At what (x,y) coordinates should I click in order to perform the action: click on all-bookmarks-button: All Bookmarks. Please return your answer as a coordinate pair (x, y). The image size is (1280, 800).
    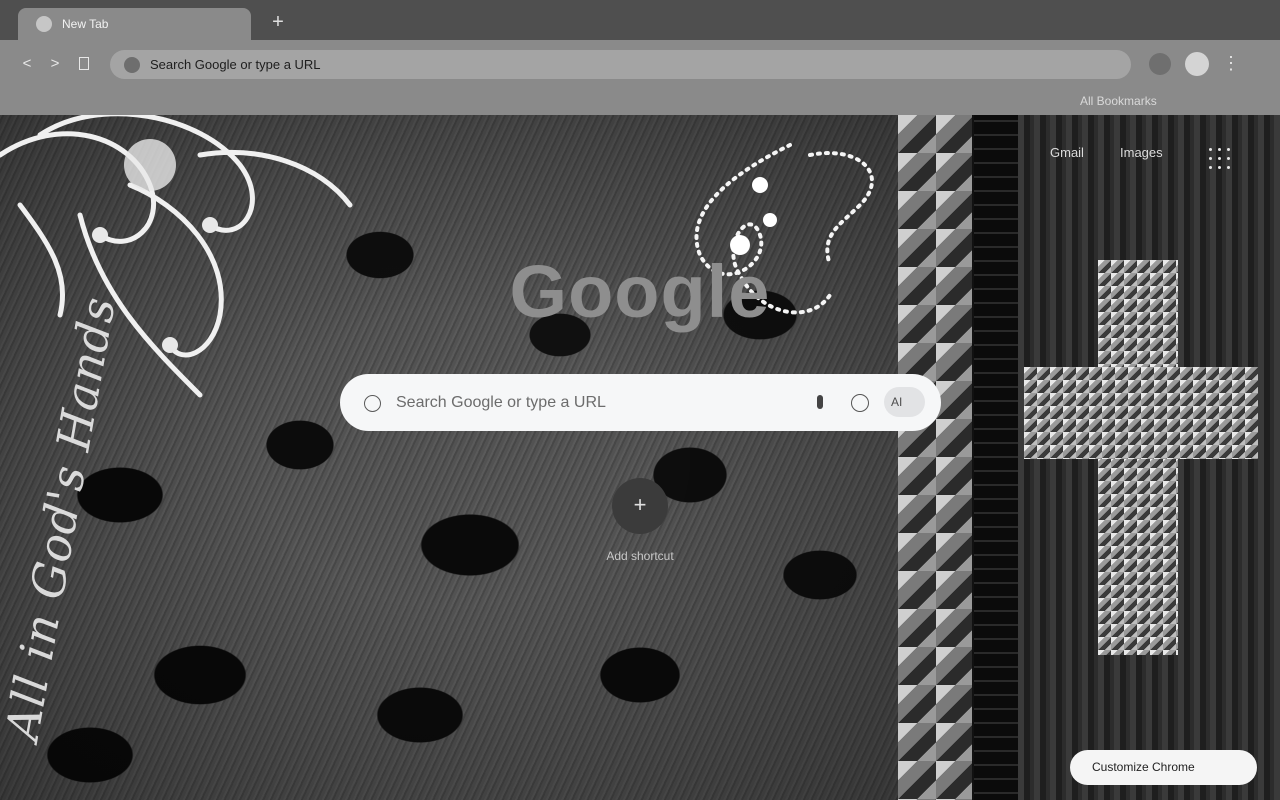
    Looking at the image, I should click on (1118, 101).